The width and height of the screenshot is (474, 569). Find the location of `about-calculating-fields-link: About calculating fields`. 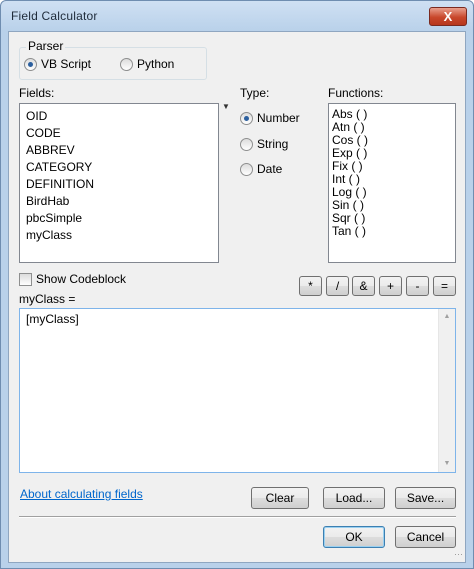

about-calculating-fields-link: About calculating fields is located at coordinates (81, 494).